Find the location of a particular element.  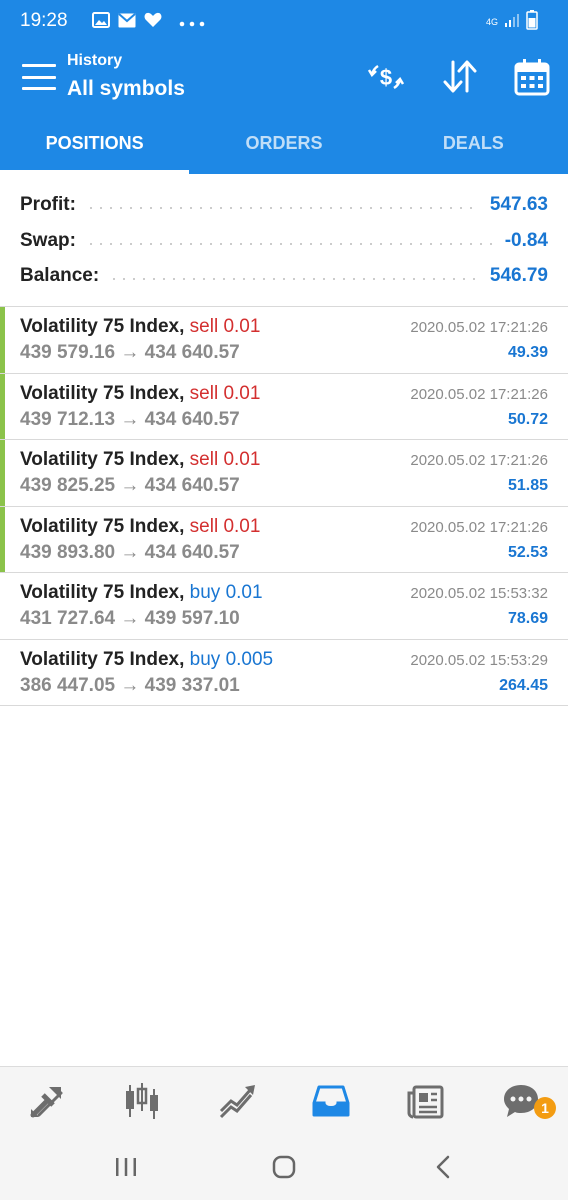

trade-side: buy 0.005 is located at coordinates (231, 659).